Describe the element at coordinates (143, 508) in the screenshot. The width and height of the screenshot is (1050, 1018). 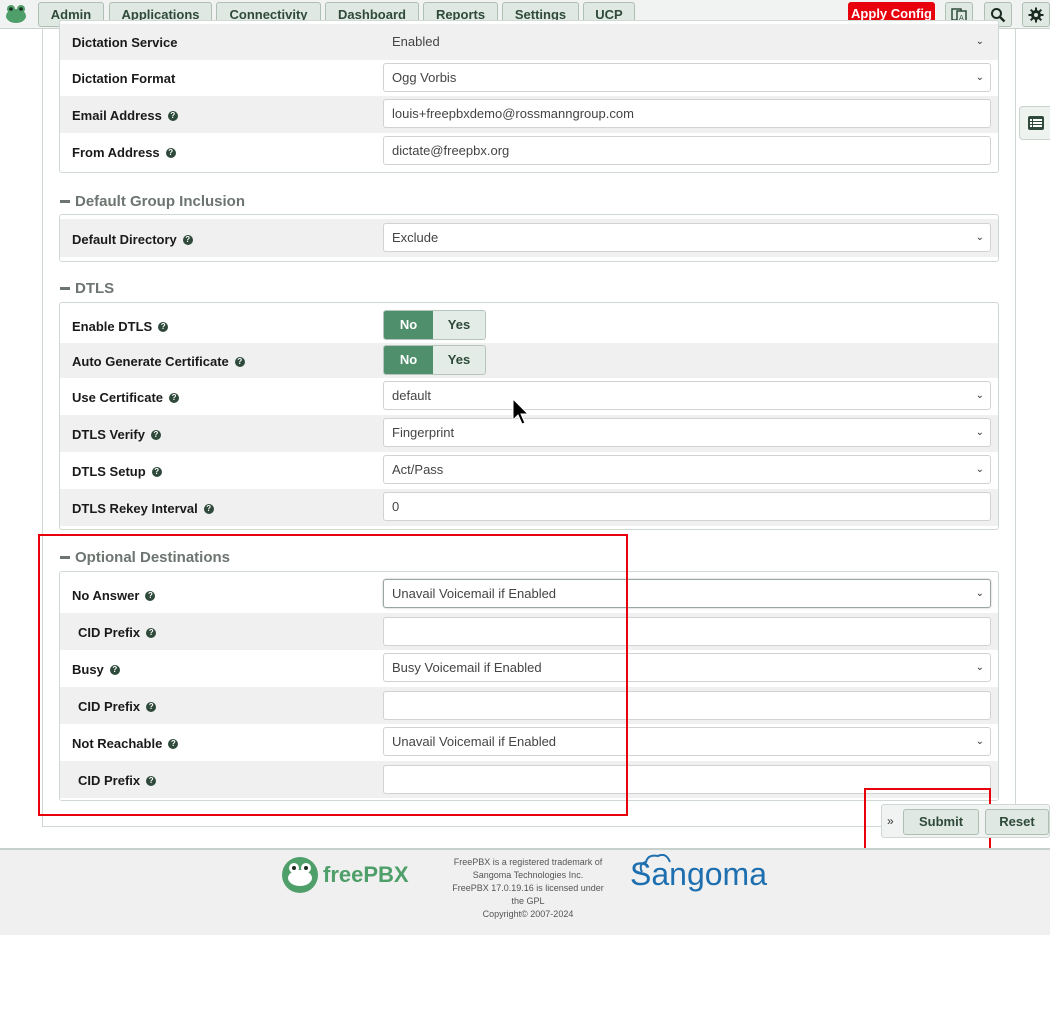
I see `field-label: DTLS Rekey Interval?` at that location.